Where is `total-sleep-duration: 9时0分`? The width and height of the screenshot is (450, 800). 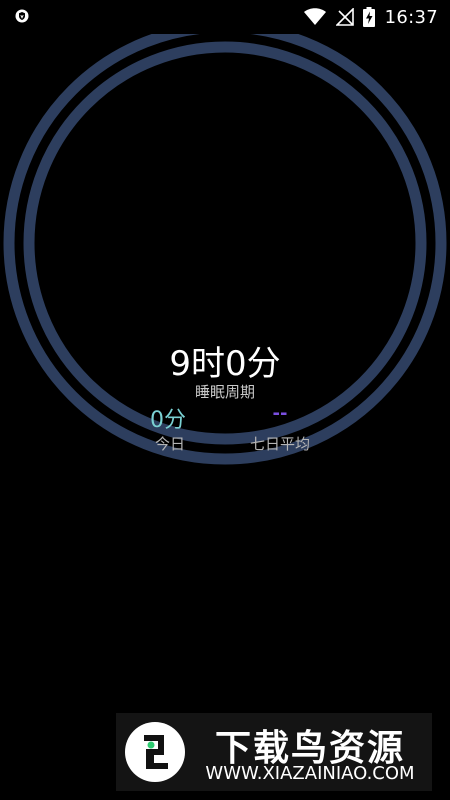 total-sleep-duration: 9时0分 is located at coordinates (225, 364).